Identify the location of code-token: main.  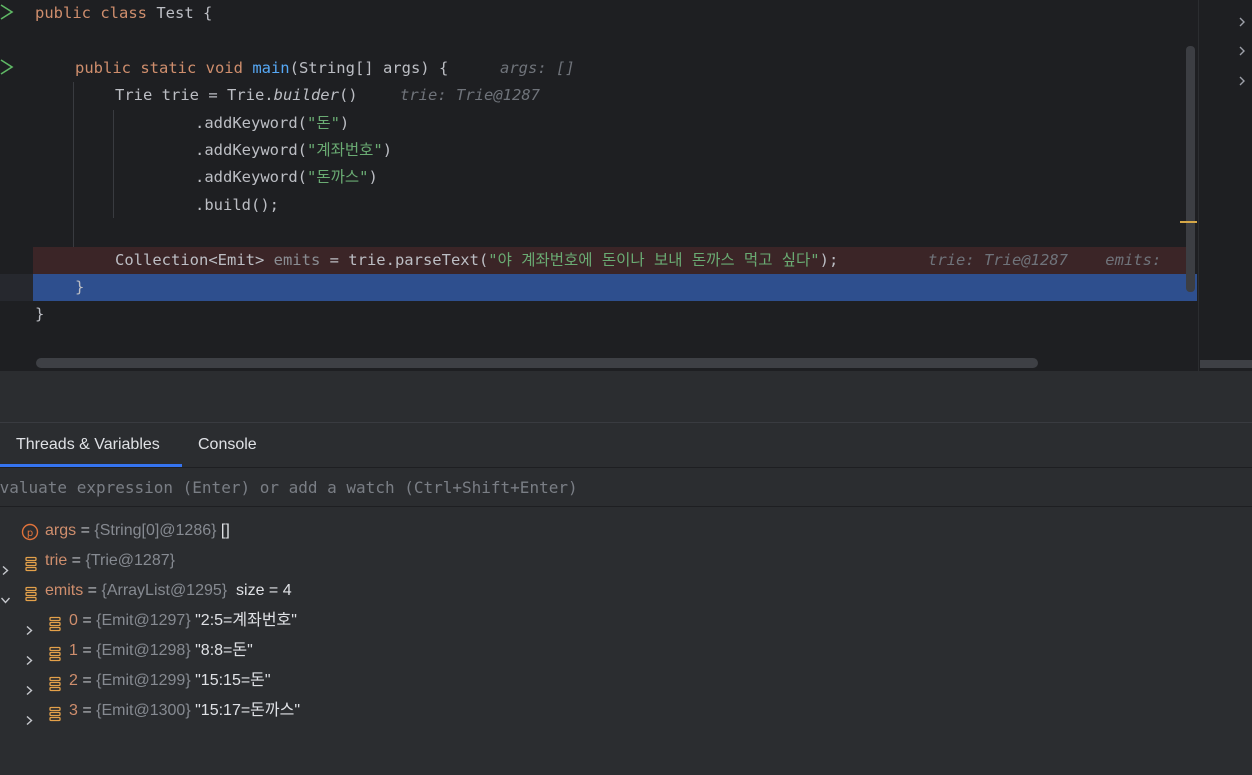
(271, 67).